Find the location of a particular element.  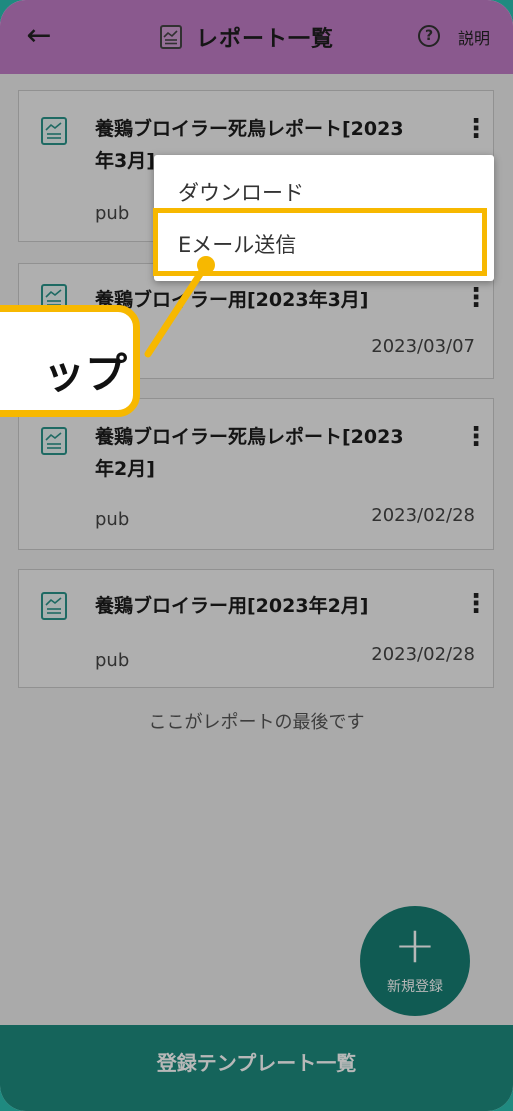

callout-pointer is located at coordinates (179, 307).